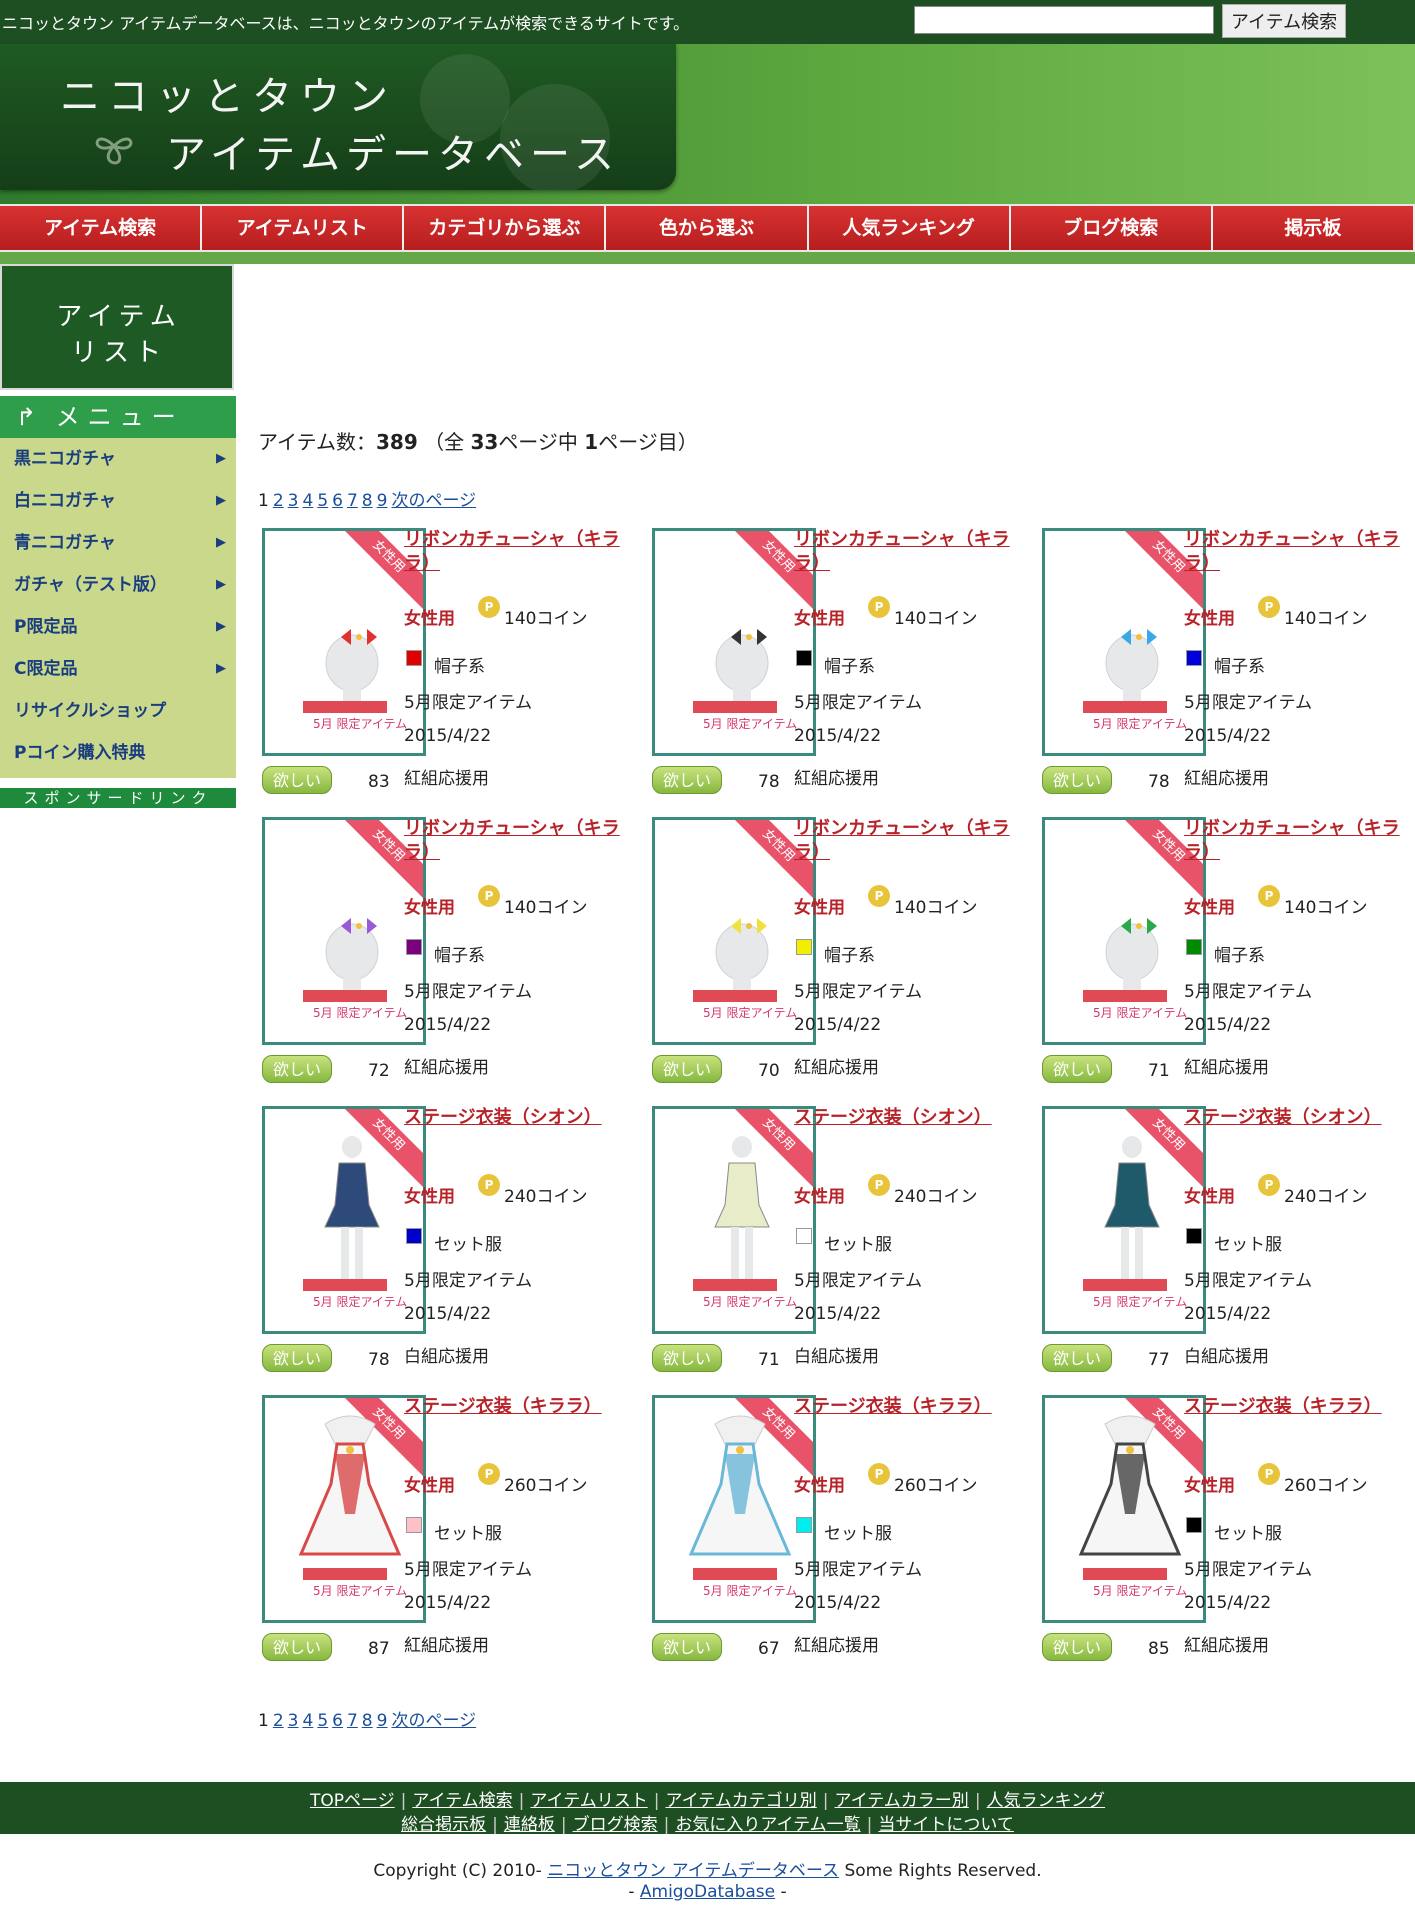 Image resolution: width=1415 pixels, height=1920 pixels. Describe the element at coordinates (352, 1801) in the screenshot. I see `footer-link: TOPページ` at that location.